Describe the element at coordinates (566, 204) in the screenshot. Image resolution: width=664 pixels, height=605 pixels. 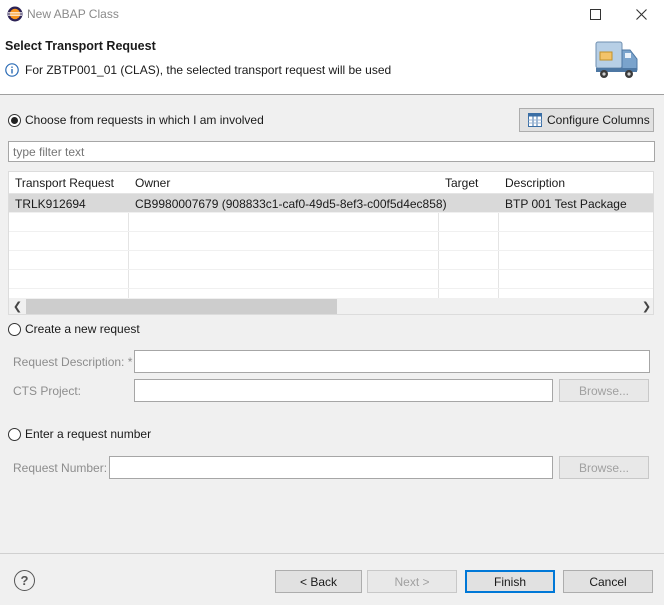
I see `cell-description: BTP 001 Test Package` at that location.